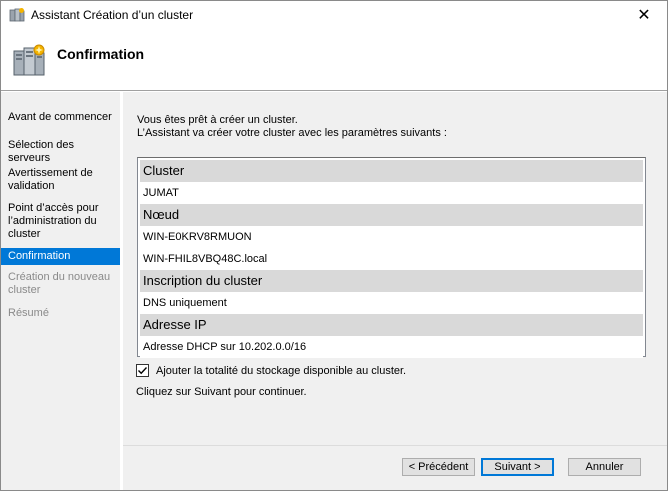  Describe the element at coordinates (517, 467) in the screenshot. I see `next-button: Suivant >` at that location.